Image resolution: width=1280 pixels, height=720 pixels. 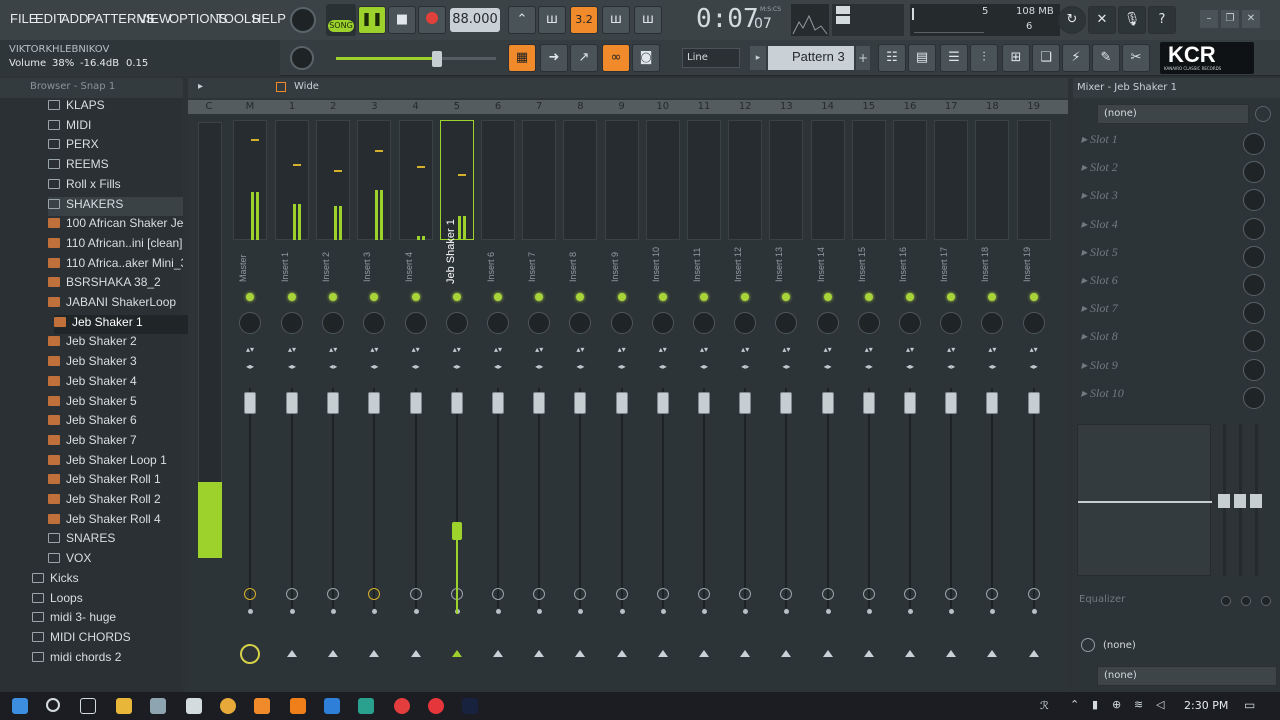 What do you see at coordinates (711, 58) in the screenshot?
I see `snap-select: Line` at bounding box center [711, 58].